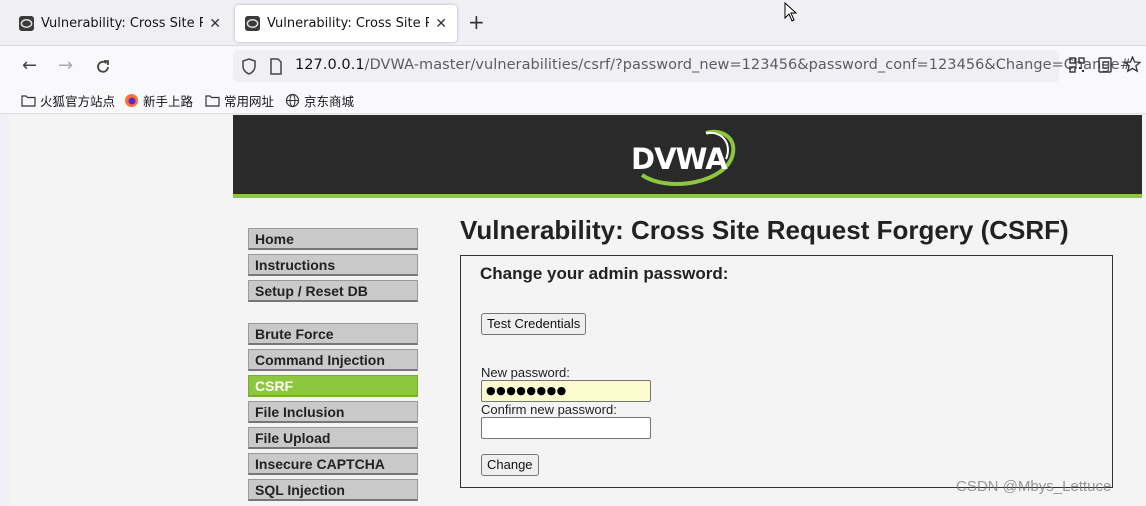  Describe the element at coordinates (476, 22) in the screenshot. I see `new-tab-icon: +` at that location.